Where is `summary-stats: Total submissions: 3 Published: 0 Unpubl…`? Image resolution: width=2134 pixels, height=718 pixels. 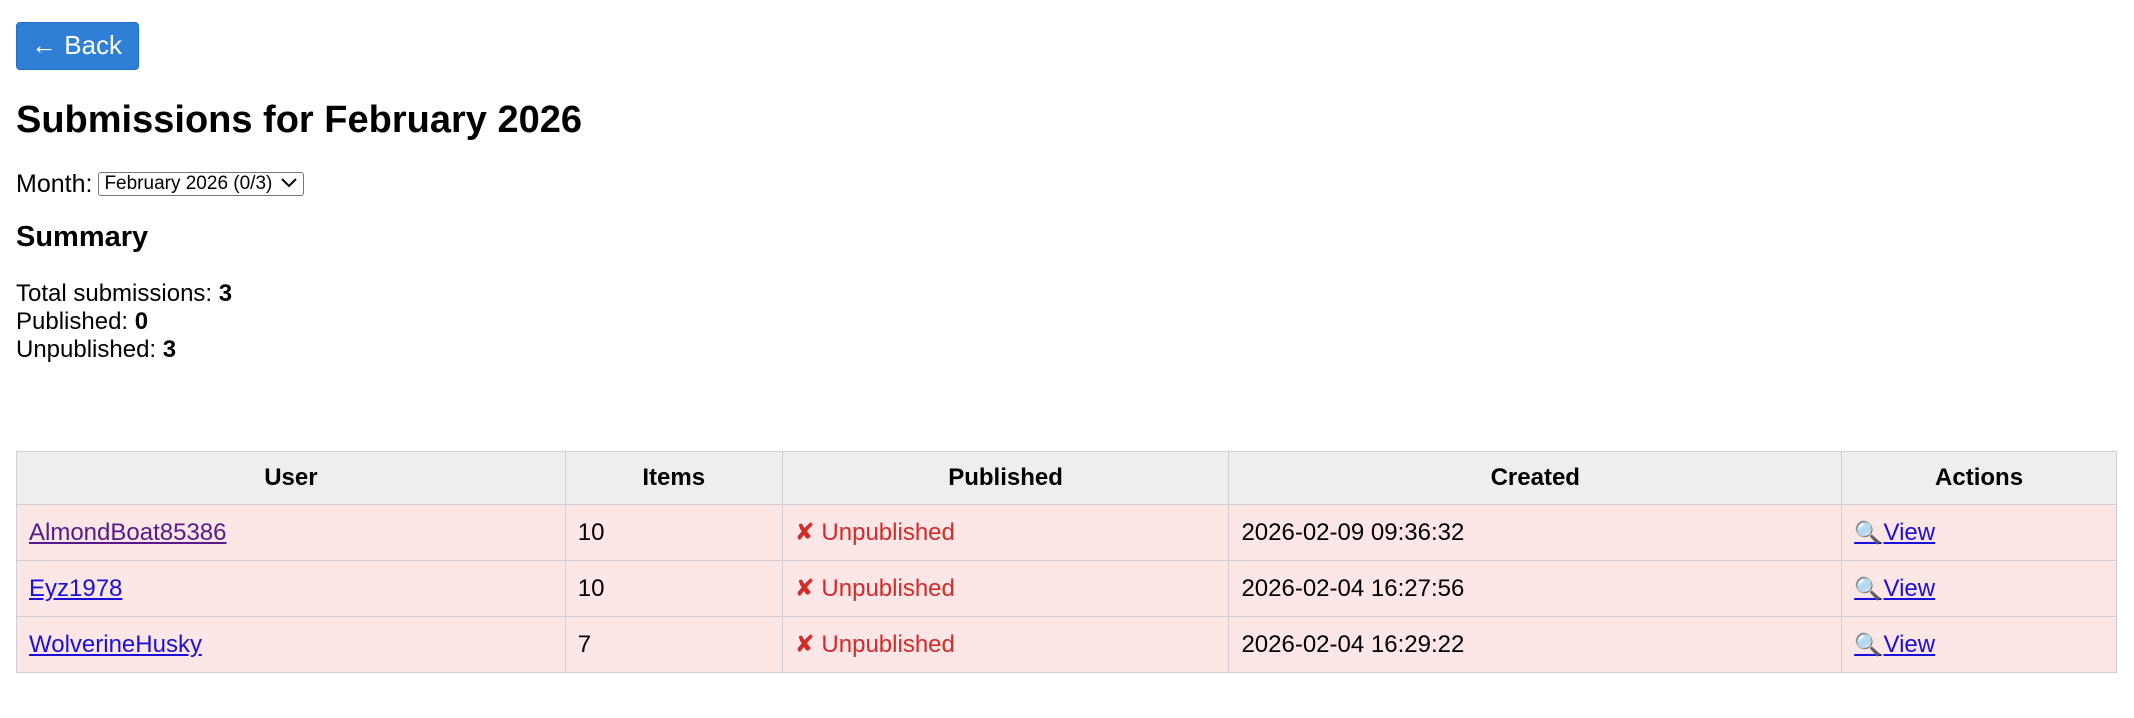
summary-stats: Total submissions: 3 Published: 0 Unpubl… is located at coordinates (1067, 322).